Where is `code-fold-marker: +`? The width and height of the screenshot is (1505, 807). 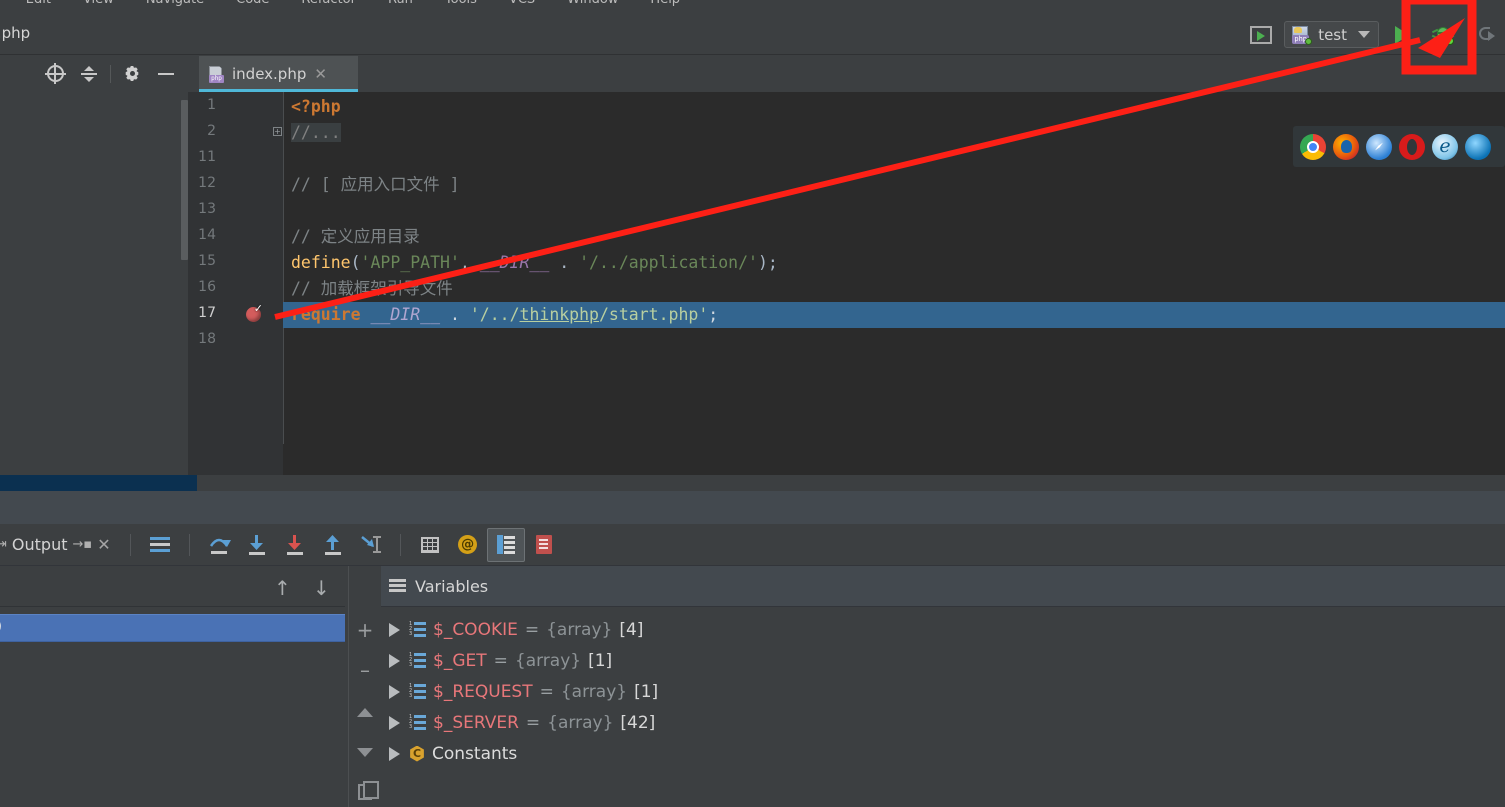
code-fold-marker: + is located at coordinates (277, 131).